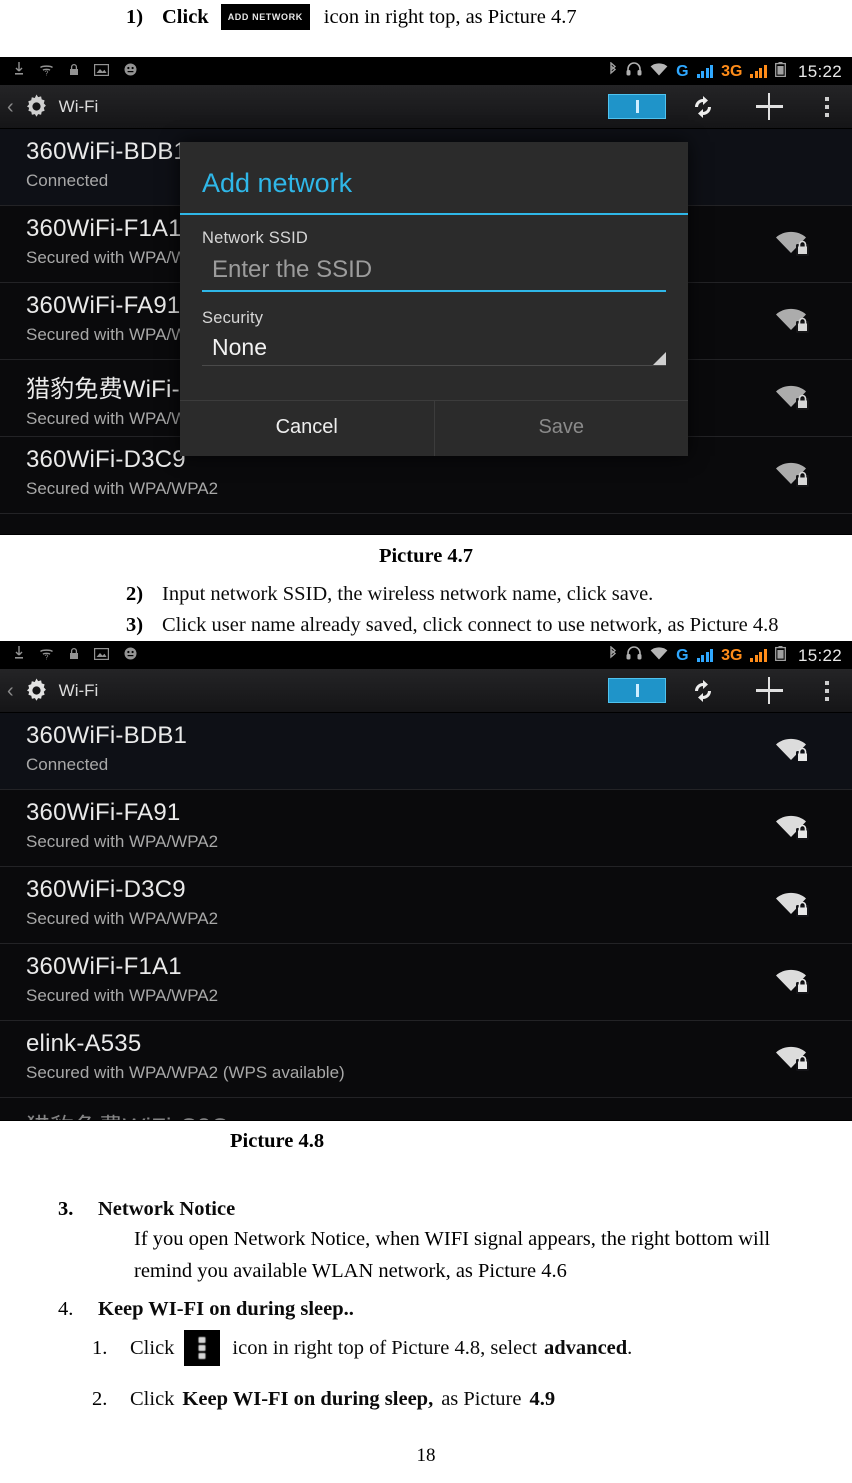 Image resolution: width=852 pixels, height=1483 pixels. Describe the element at coordinates (426, 1455) in the screenshot. I see `page-number: 18` at that location.